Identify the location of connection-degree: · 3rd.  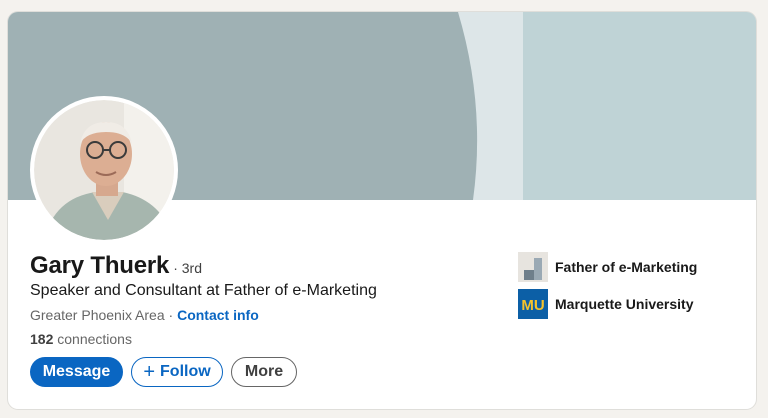
(187, 268).